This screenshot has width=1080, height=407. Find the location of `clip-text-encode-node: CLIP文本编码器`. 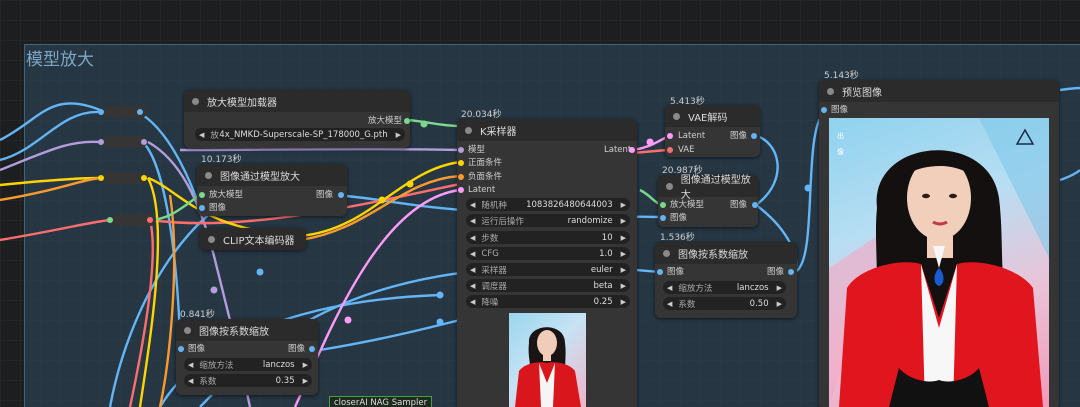

clip-text-encode-node: CLIP文本编码器 is located at coordinates (253, 239).